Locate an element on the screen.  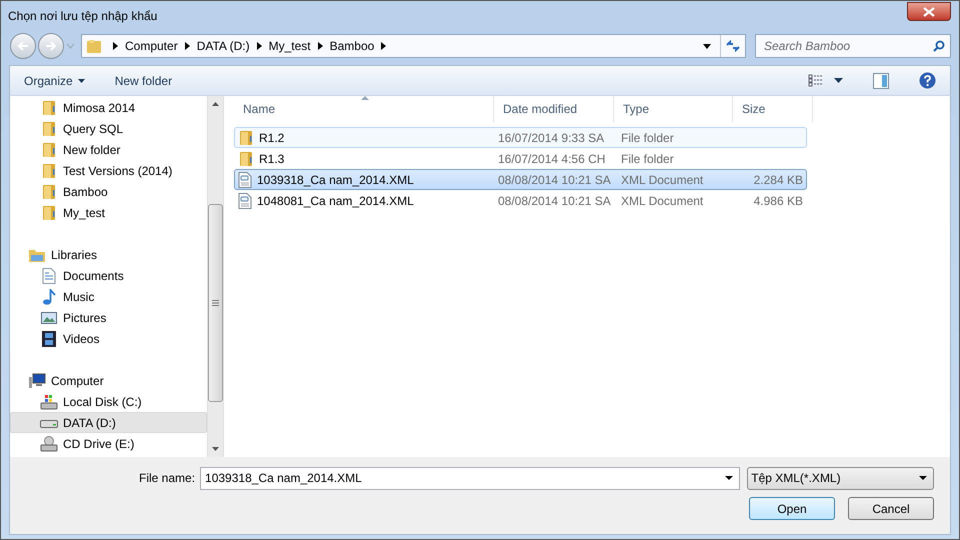
sort-arrow-icon is located at coordinates (365, 98).